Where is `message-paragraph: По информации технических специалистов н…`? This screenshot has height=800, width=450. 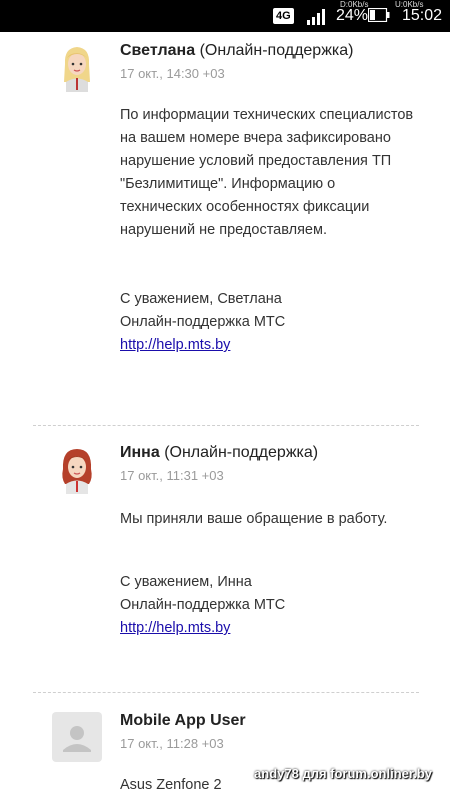
message-paragraph: По информации технических специалистов н… is located at coordinates (267, 172).